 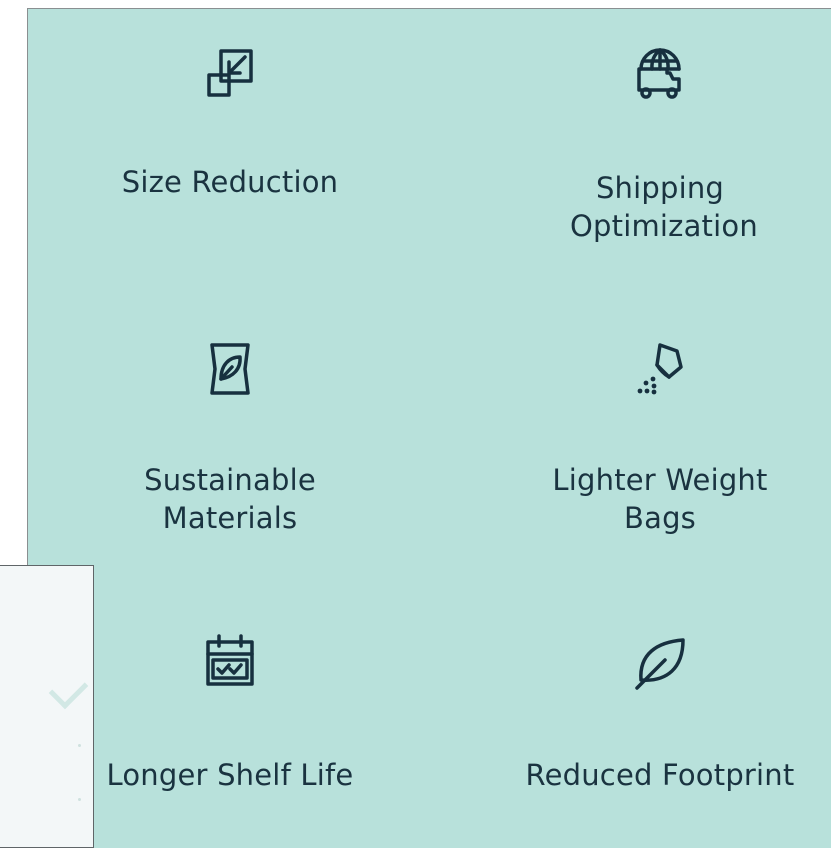 What do you see at coordinates (660, 775) in the screenshot?
I see `feature-label: Reduced Footprint` at bounding box center [660, 775].